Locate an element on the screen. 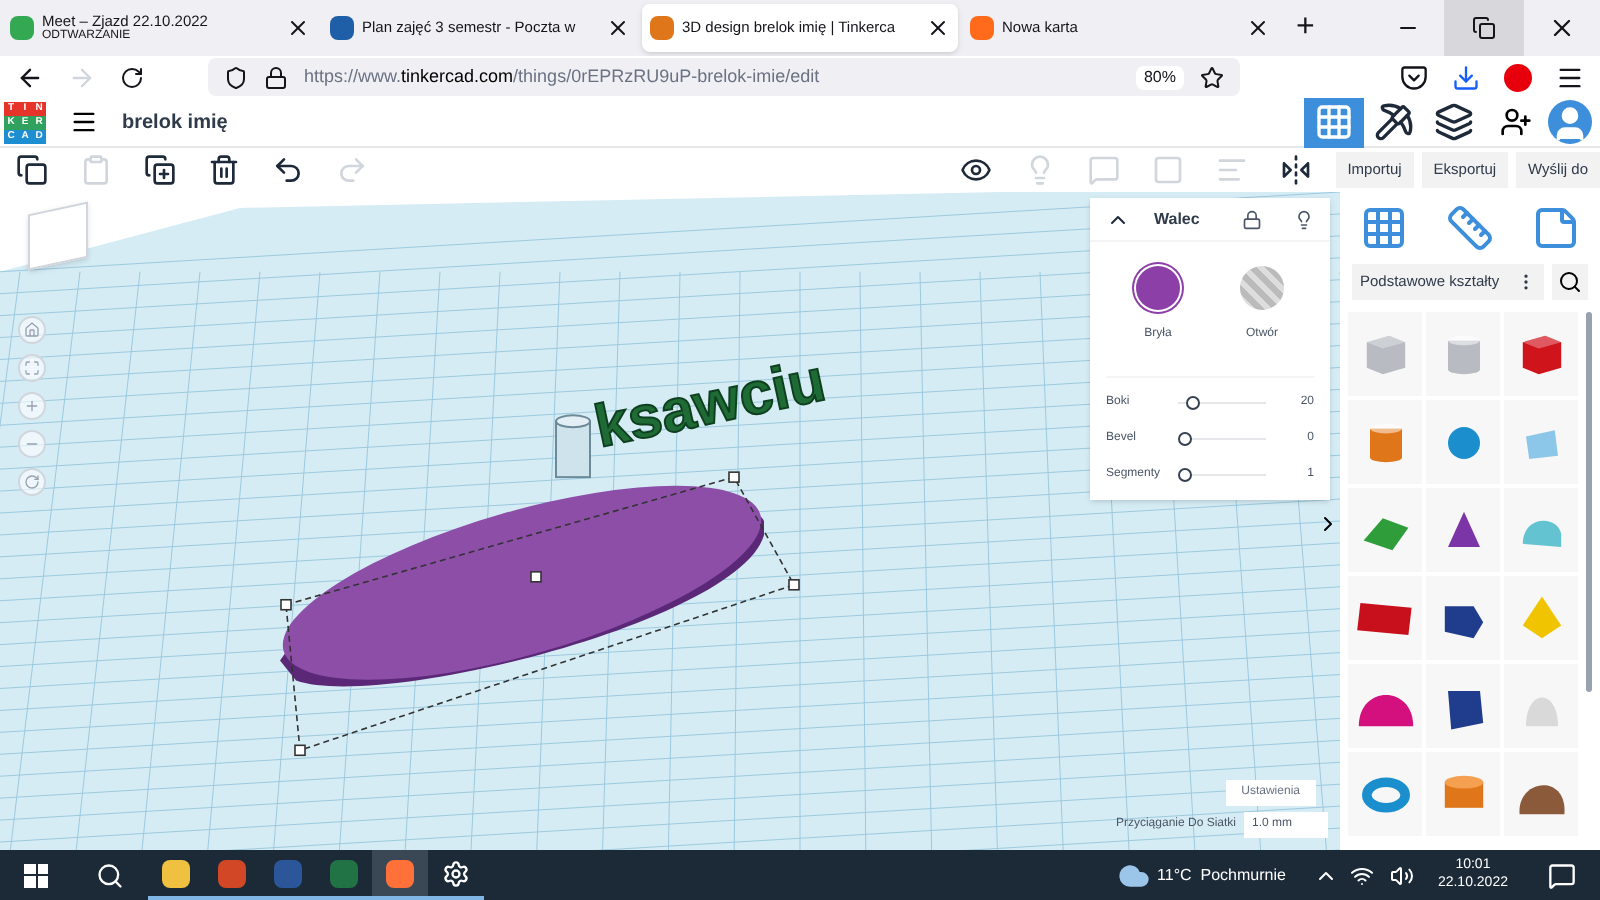  search-button is located at coordinates (1570, 282).